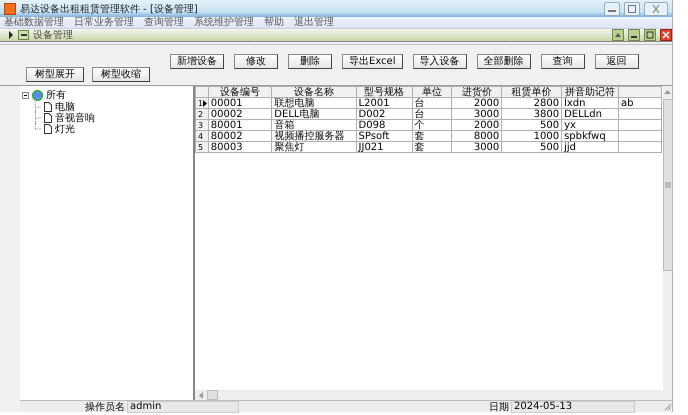  Describe the element at coordinates (640, 103) in the screenshot. I see `table-cell: ab` at that location.